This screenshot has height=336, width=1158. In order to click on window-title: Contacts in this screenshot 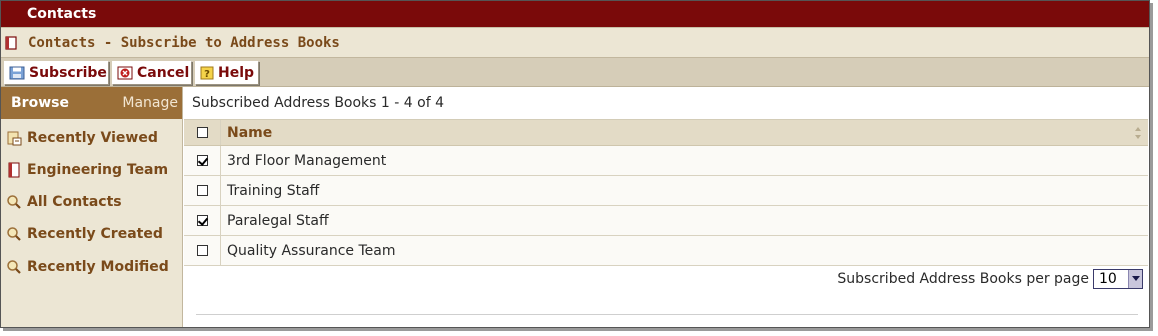, I will do `click(62, 14)`.